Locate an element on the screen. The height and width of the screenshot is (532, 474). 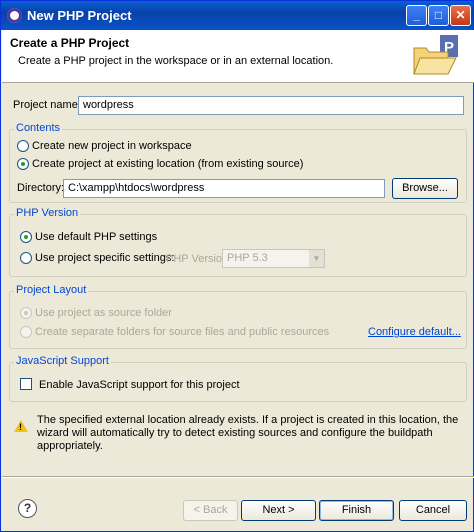
cancel-button: Cancel is located at coordinates (433, 510).